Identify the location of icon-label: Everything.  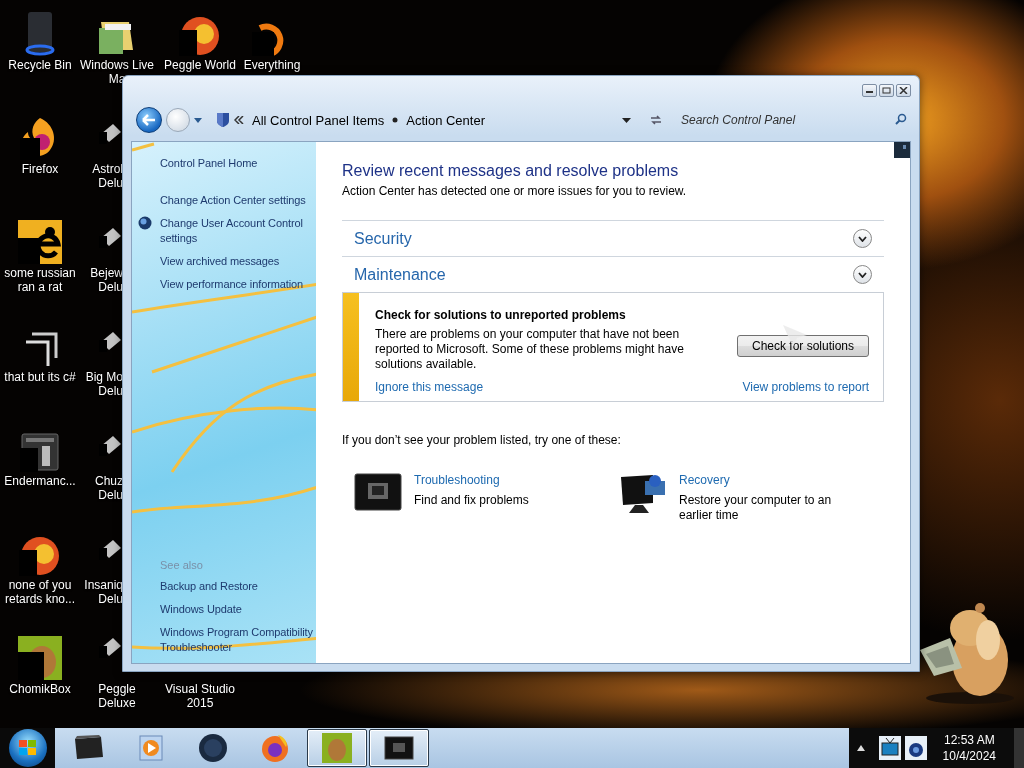
(272, 65).